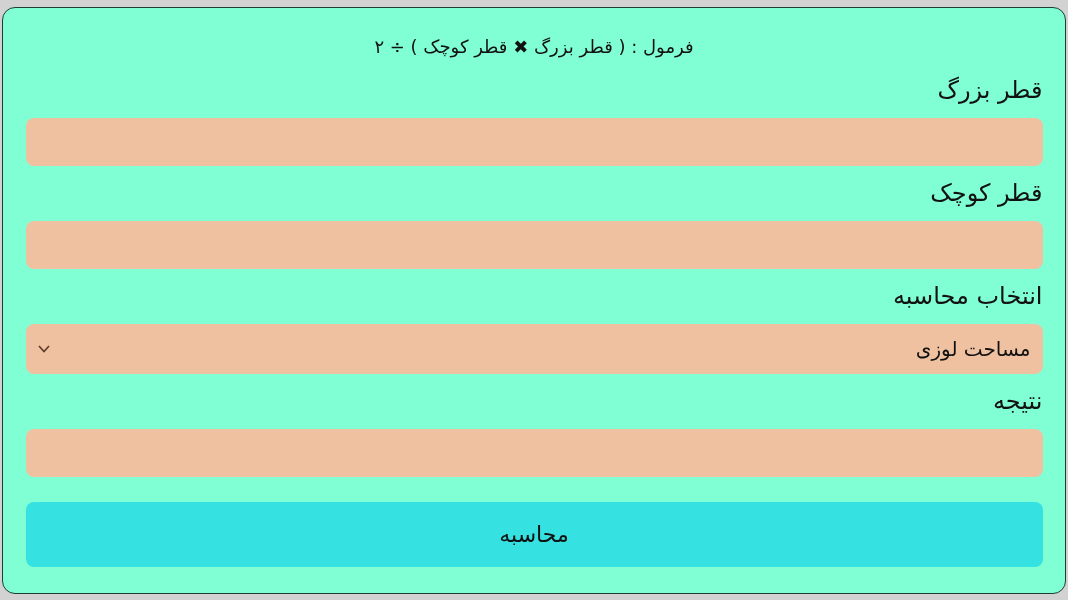 This screenshot has height=600, width=1068. Describe the element at coordinates (989, 90) in the screenshot. I see `field-label: قطر بزرگ` at that location.